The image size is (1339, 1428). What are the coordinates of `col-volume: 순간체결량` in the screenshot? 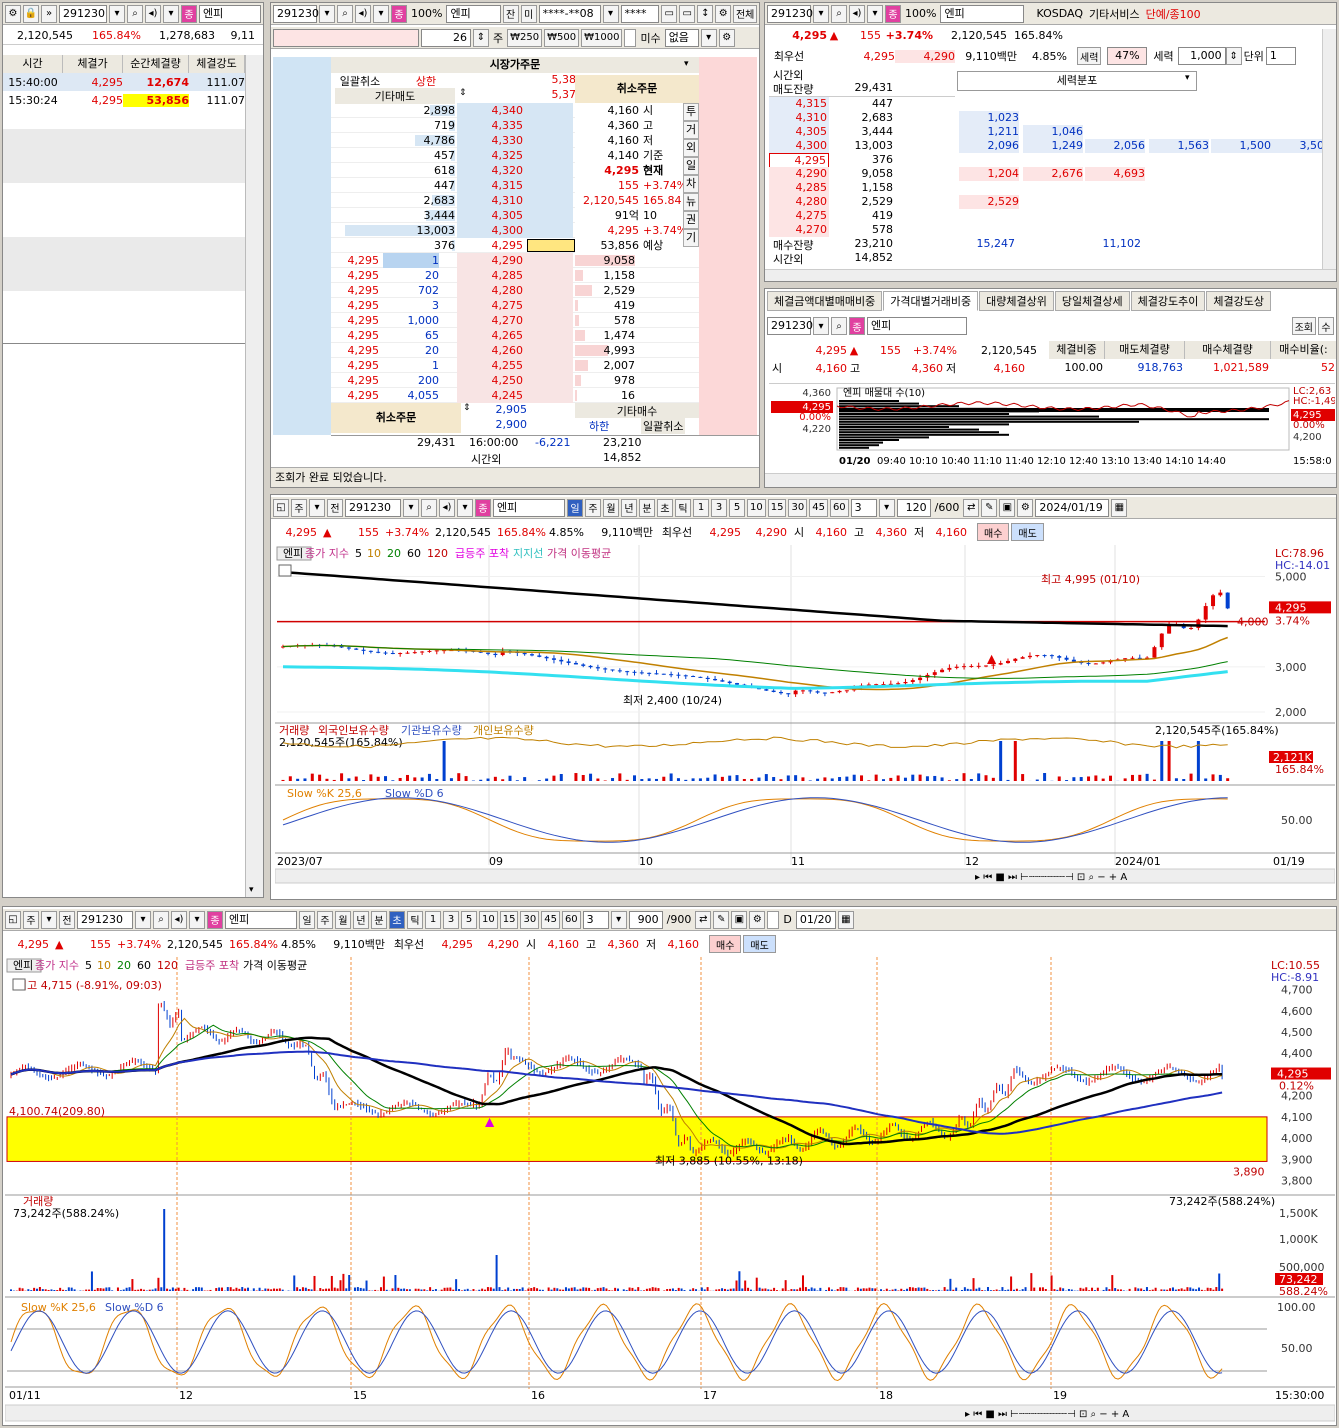 It's located at (156, 64).